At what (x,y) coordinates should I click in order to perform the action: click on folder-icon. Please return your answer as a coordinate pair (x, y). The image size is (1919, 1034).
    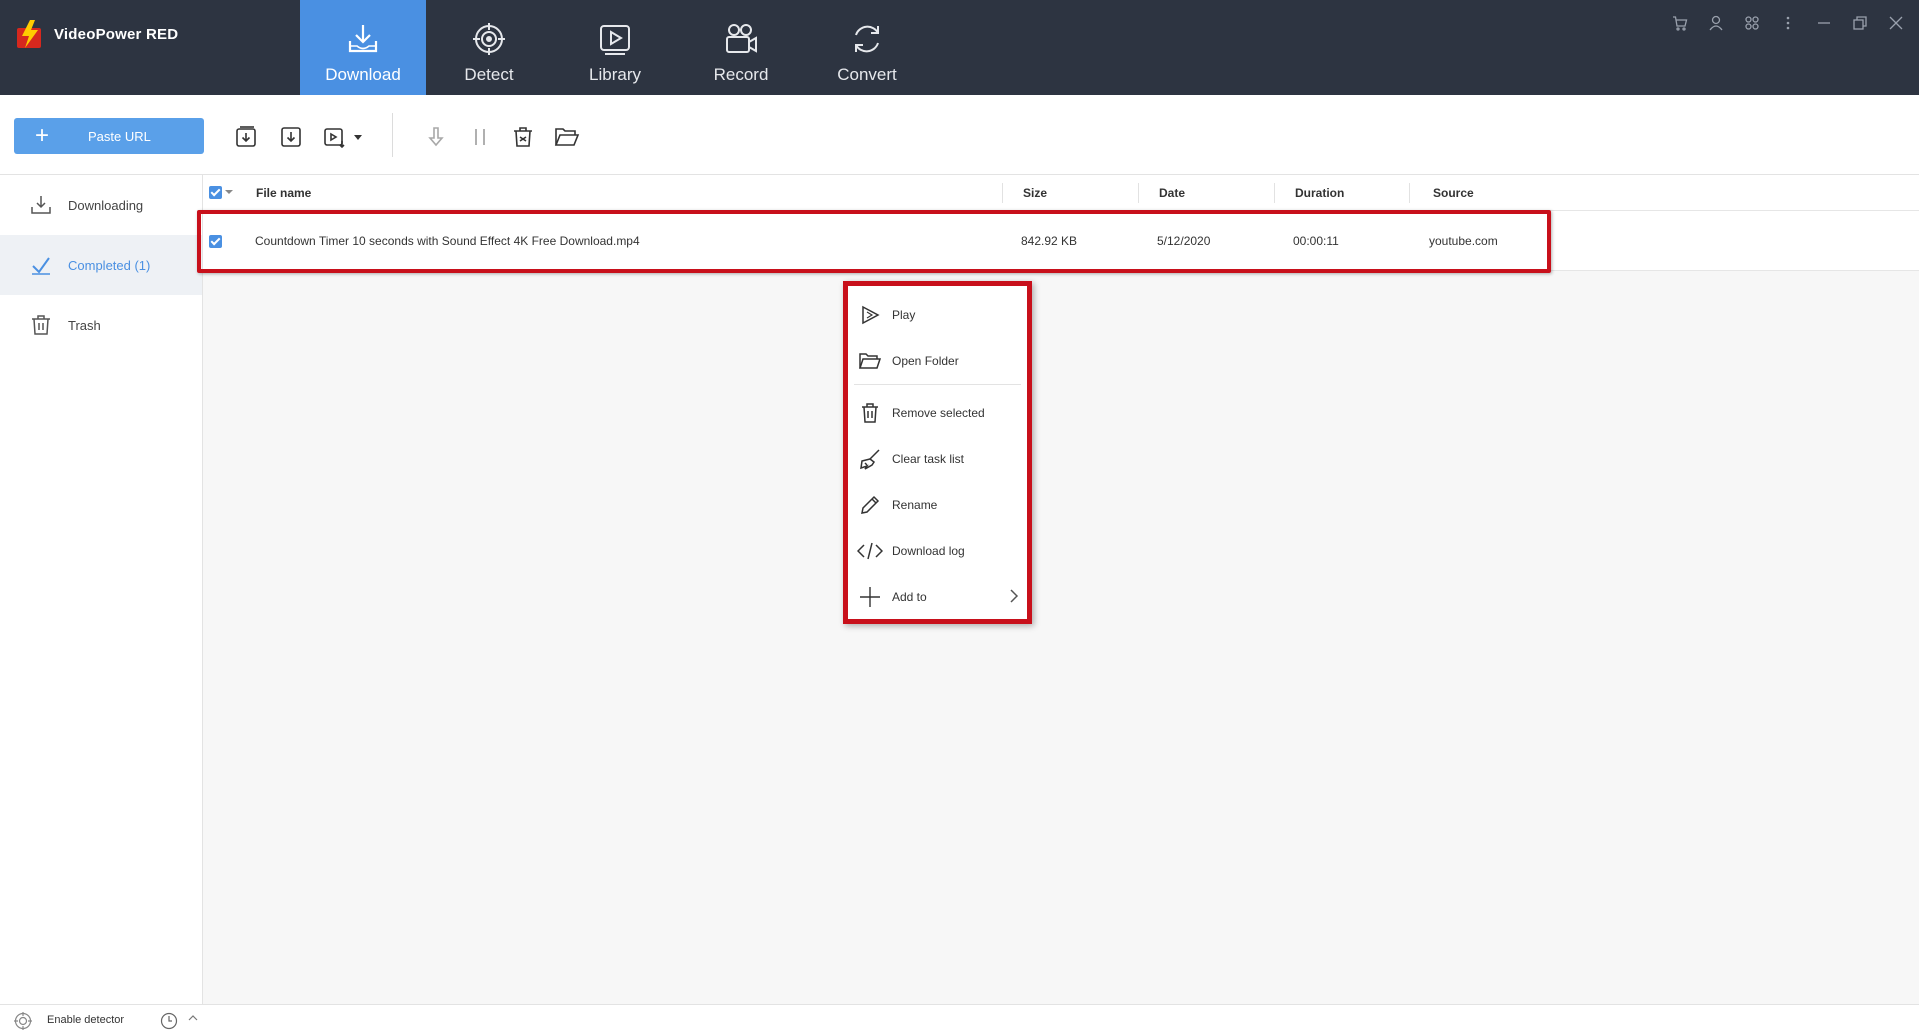
    Looking at the image, I should click on (870, 361).